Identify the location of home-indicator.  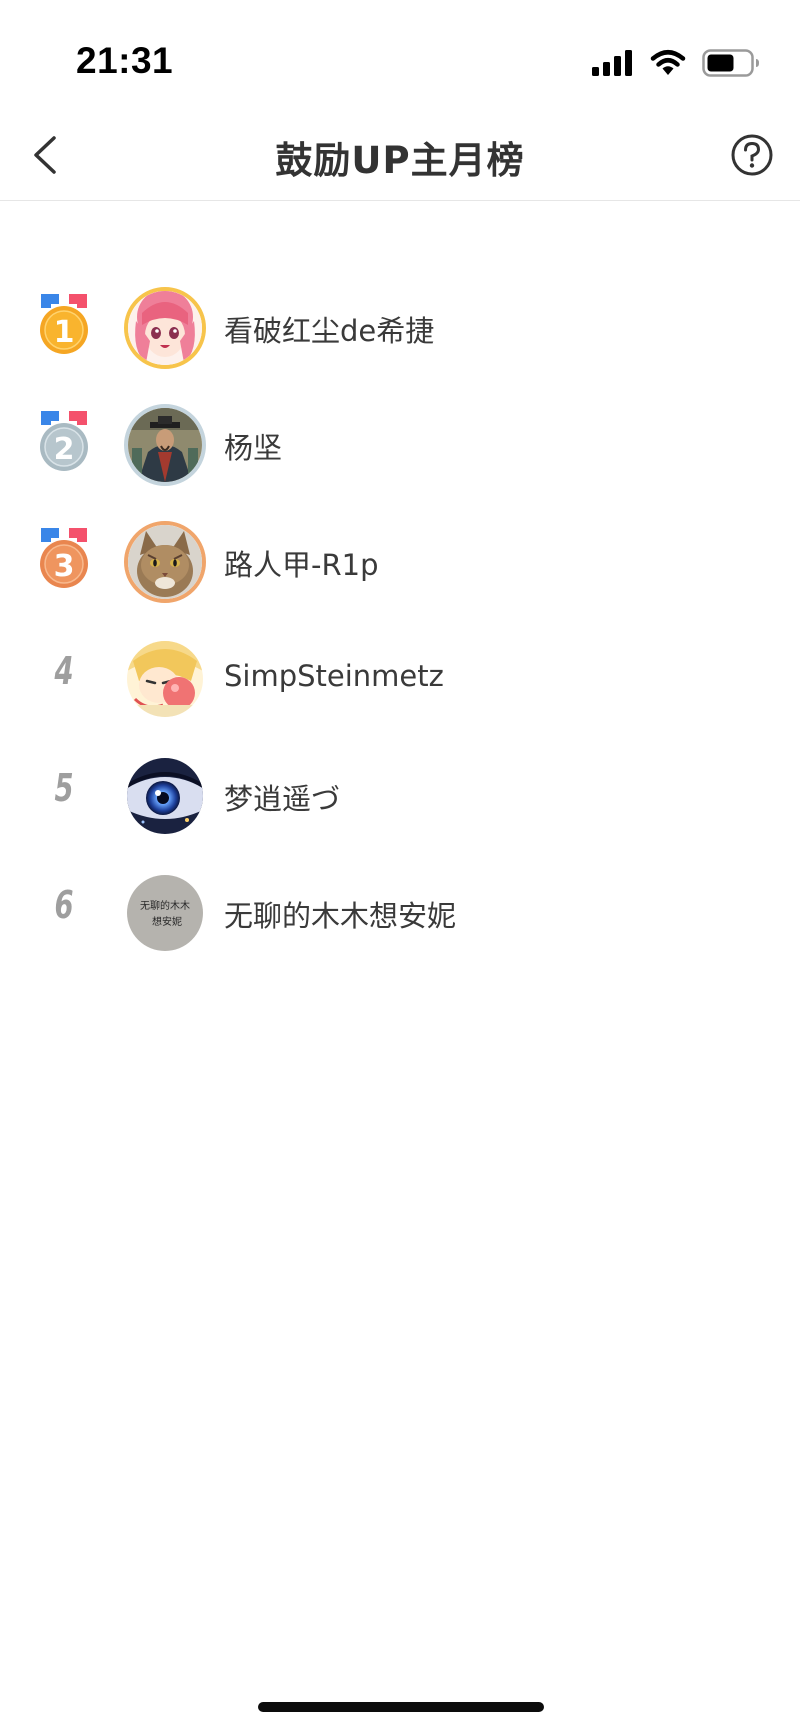
(401, 1707).